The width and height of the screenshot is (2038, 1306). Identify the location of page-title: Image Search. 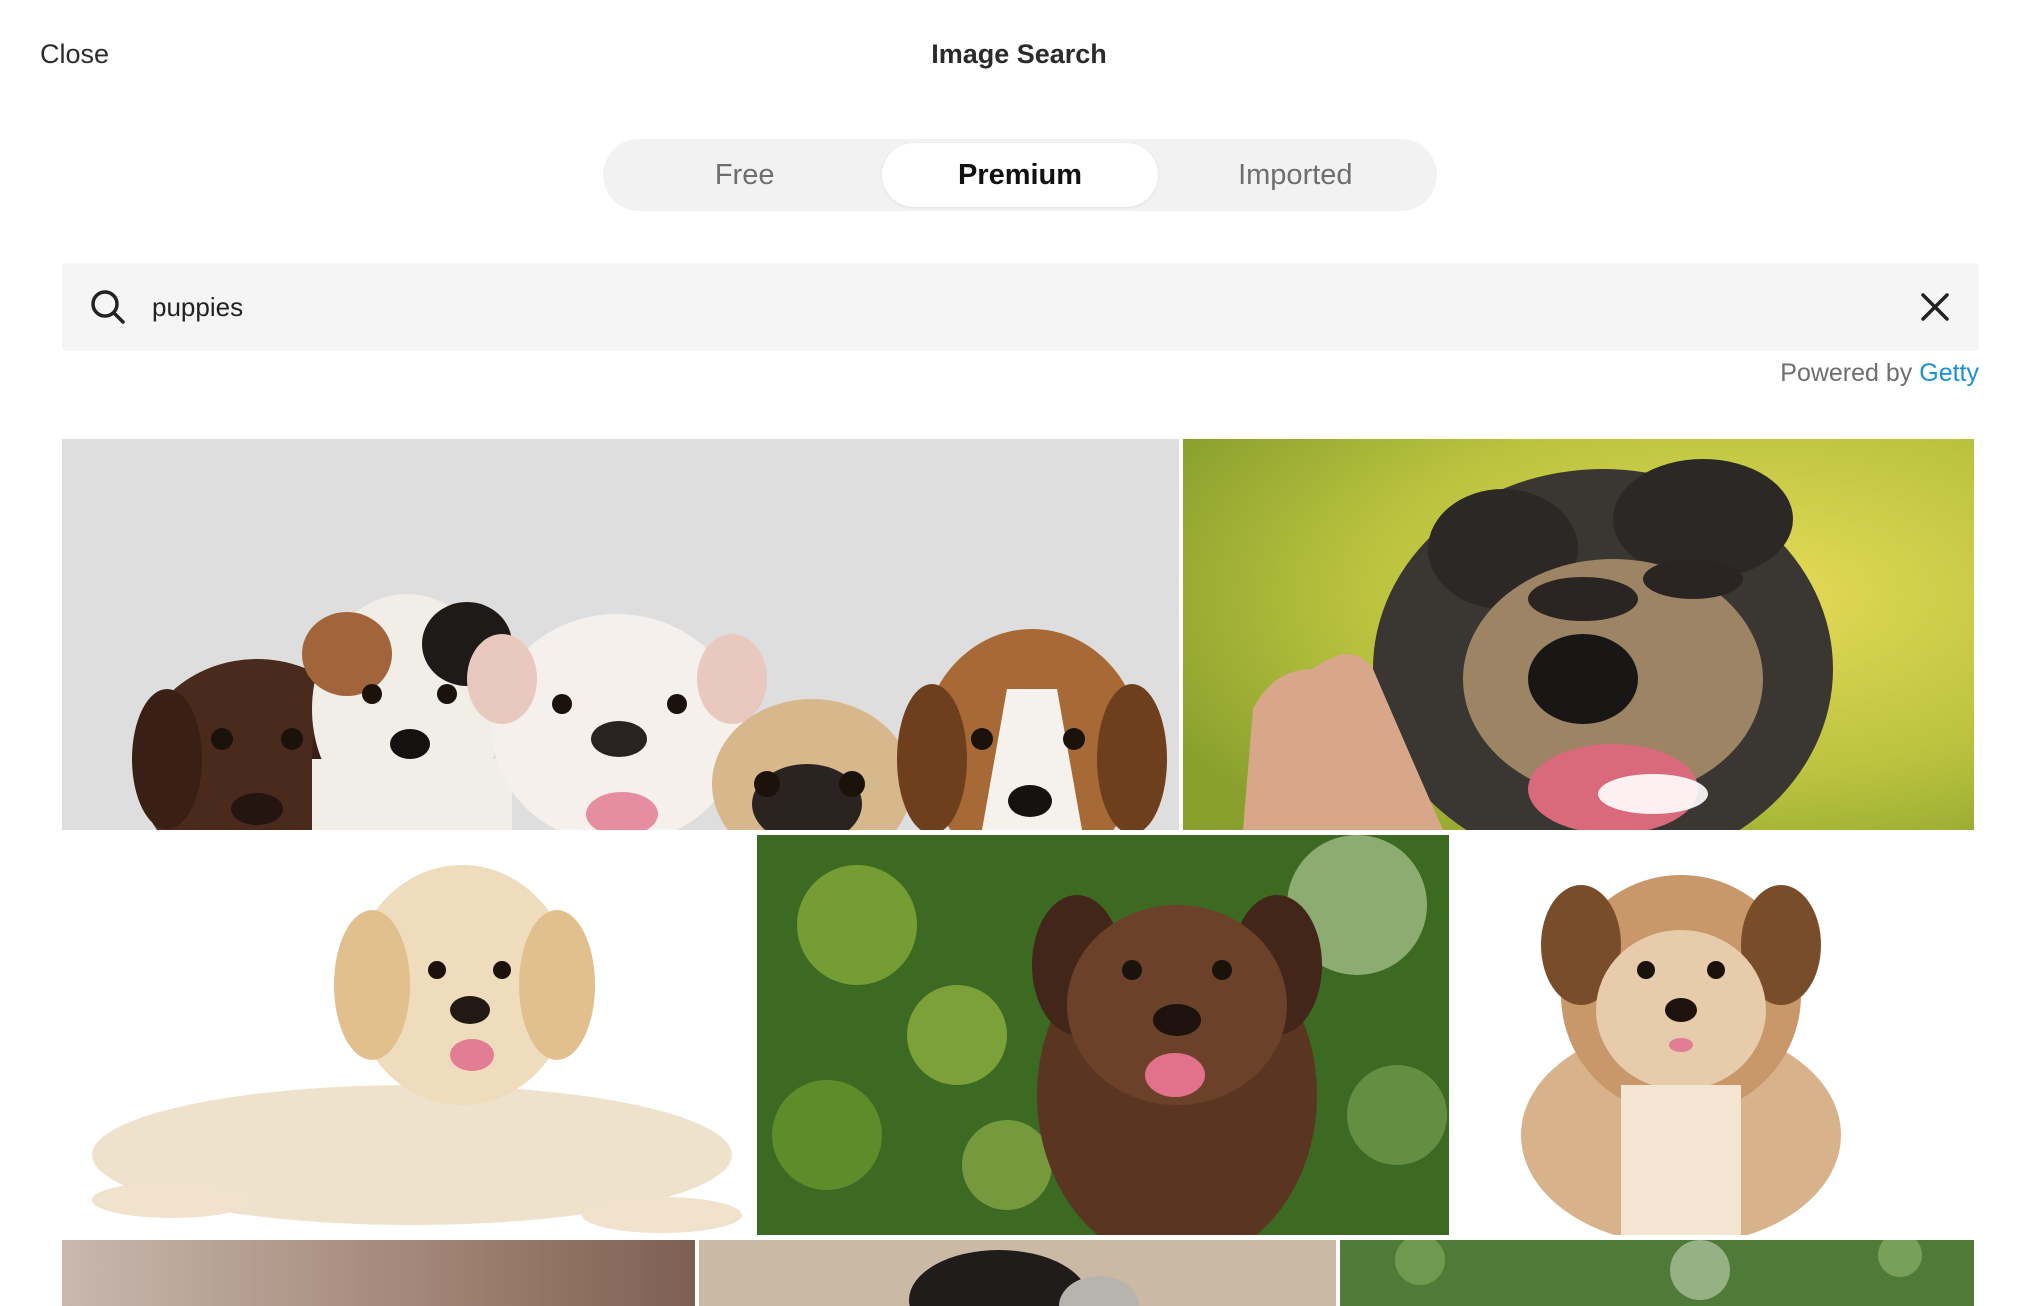
(1019, 54).